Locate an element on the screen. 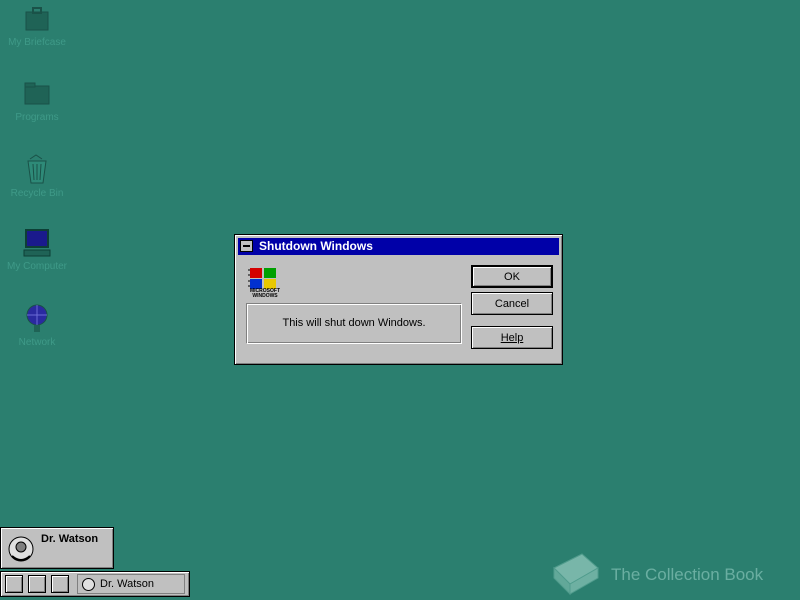  desktop-icon-label: My Computer is located at coordinates (36, 266).